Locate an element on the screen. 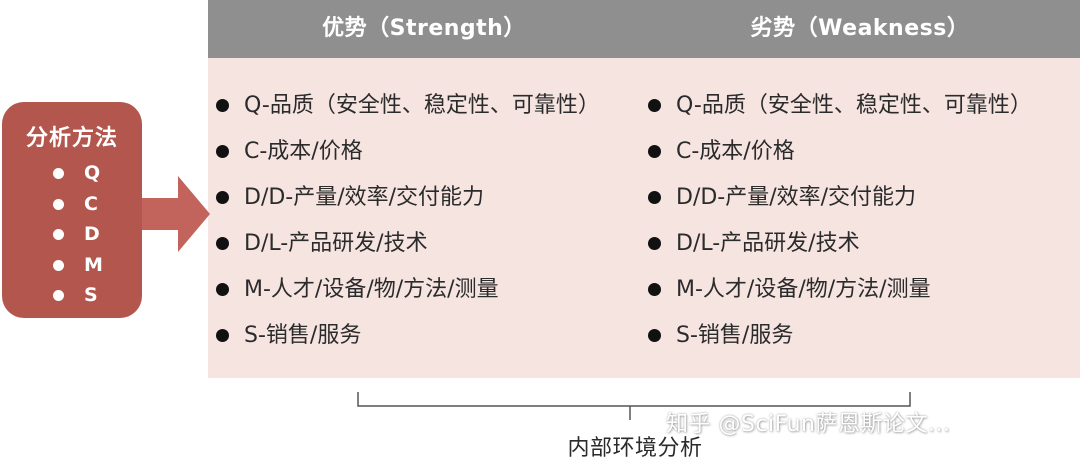 The width and height of the screenshot is (1080, 466). method-item-text: C is located at coordinates (91, 203).